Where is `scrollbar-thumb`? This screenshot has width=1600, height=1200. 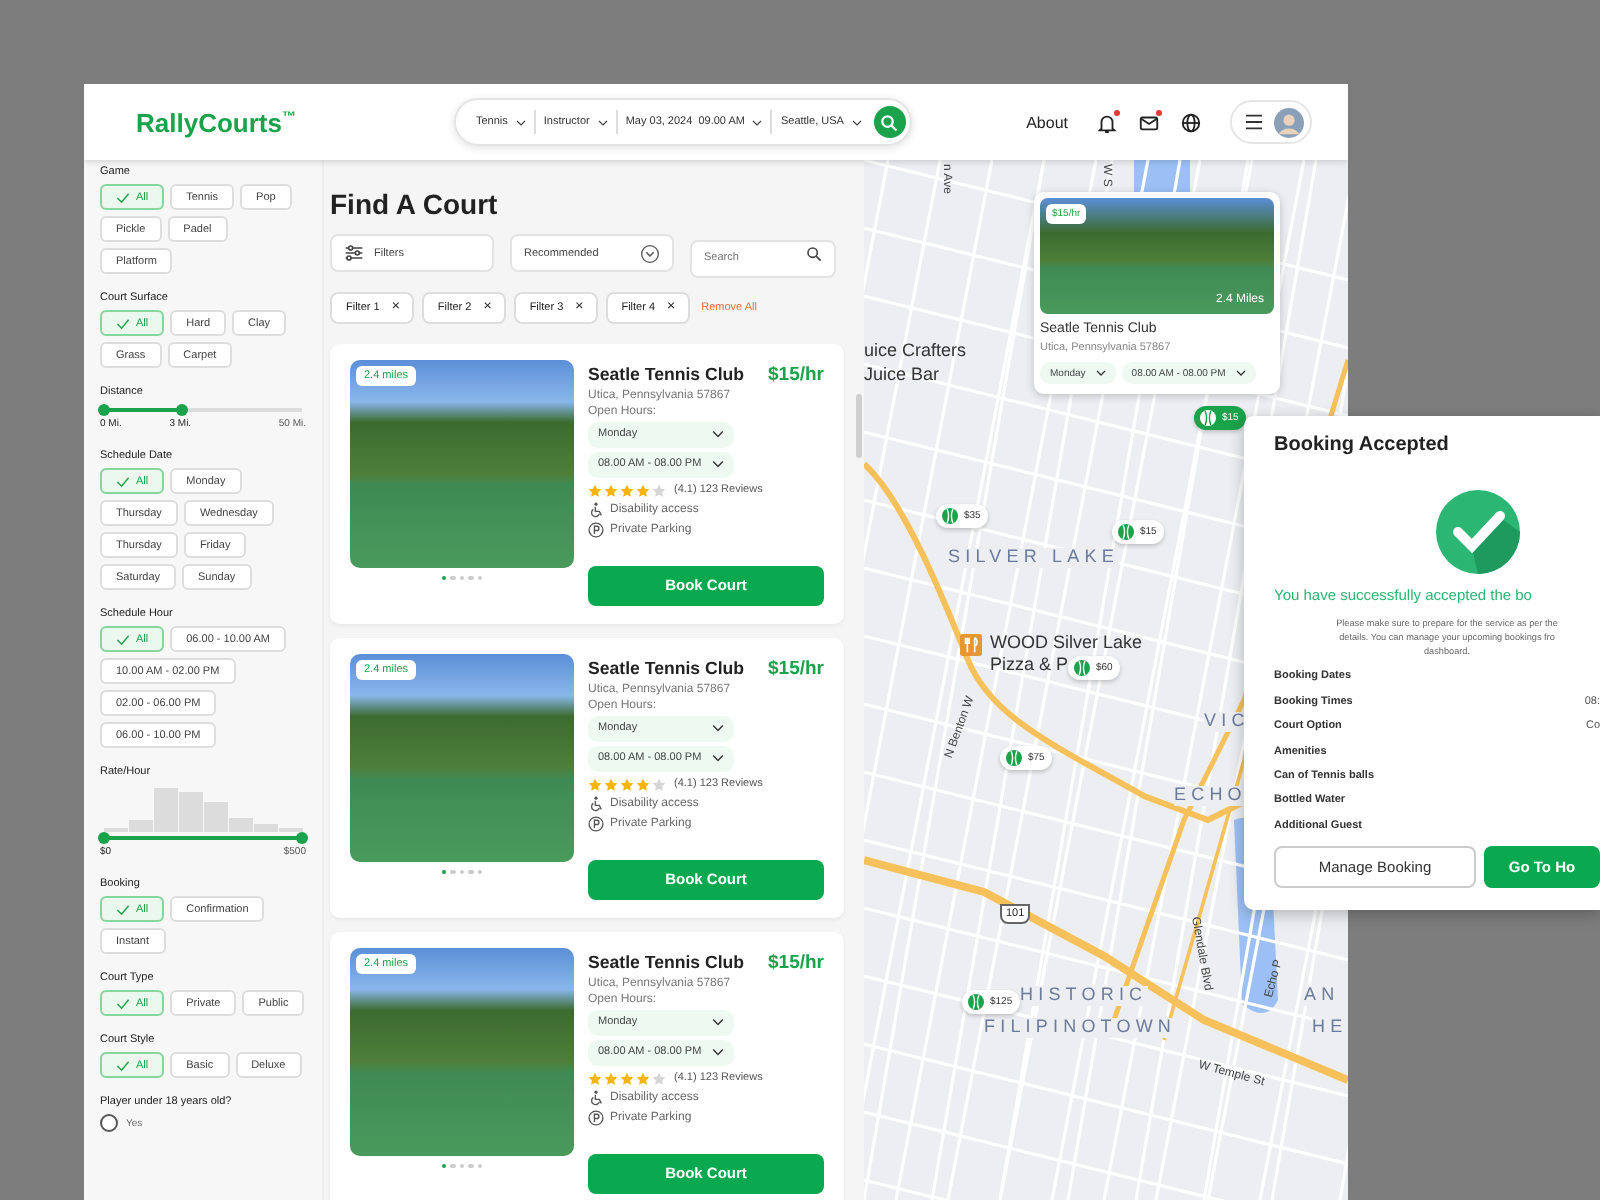 scrollbar-thumb is located at coordinates (859, 426).